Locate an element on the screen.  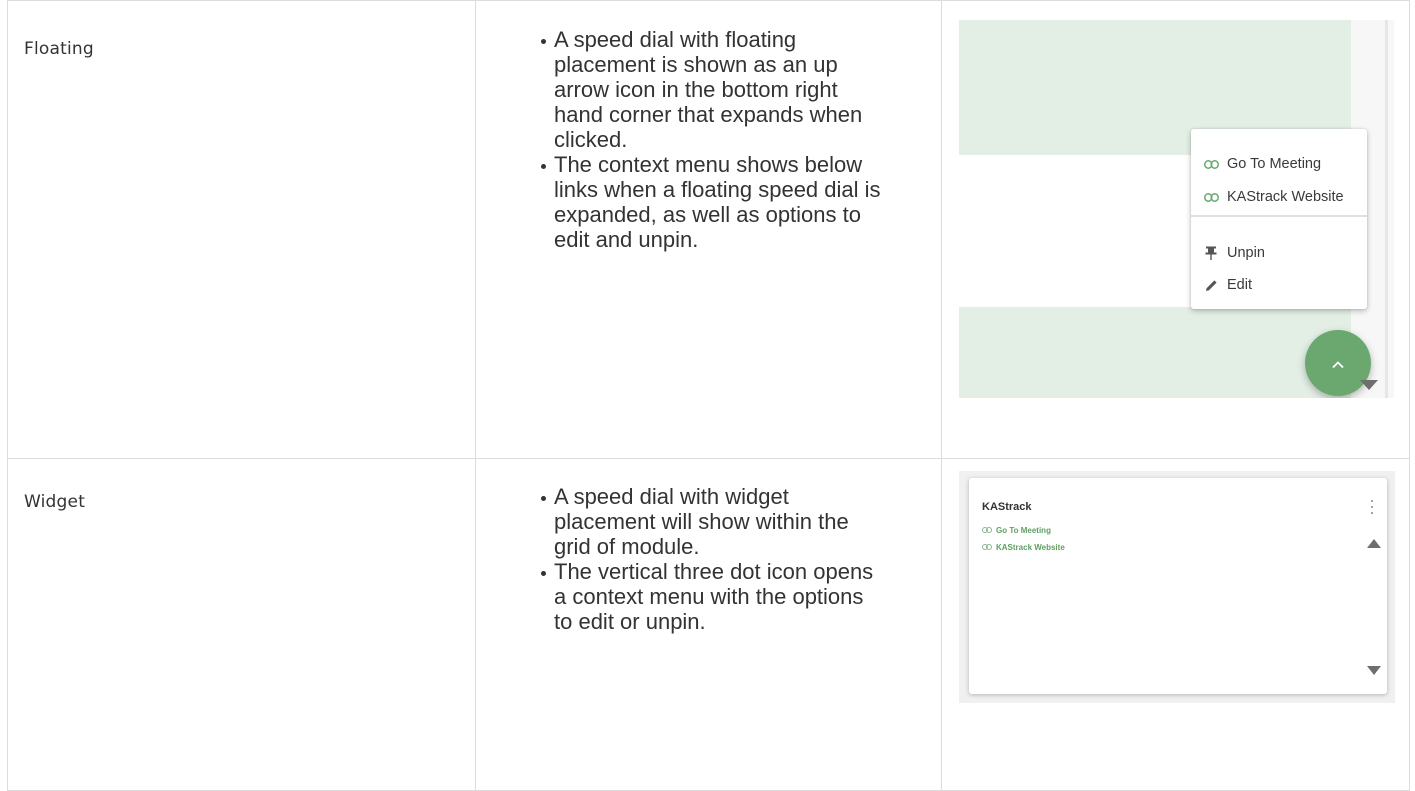
menu-item-label: KAStrack Website is located at coordinates (1285, 197).